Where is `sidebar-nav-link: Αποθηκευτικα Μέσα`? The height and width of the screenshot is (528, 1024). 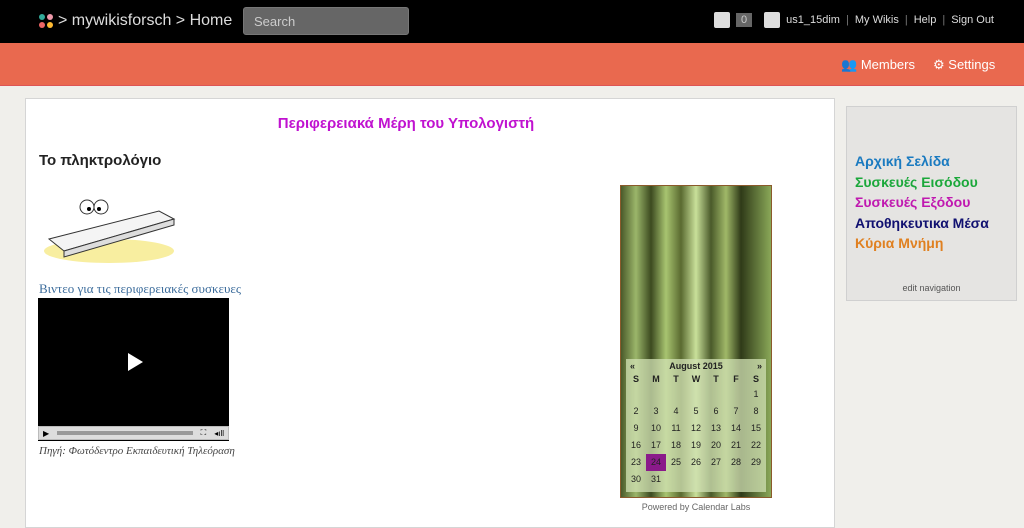
sidebar-nav-link: Αποθηκευτικα Μέσα is located at coordinates (922, 223).